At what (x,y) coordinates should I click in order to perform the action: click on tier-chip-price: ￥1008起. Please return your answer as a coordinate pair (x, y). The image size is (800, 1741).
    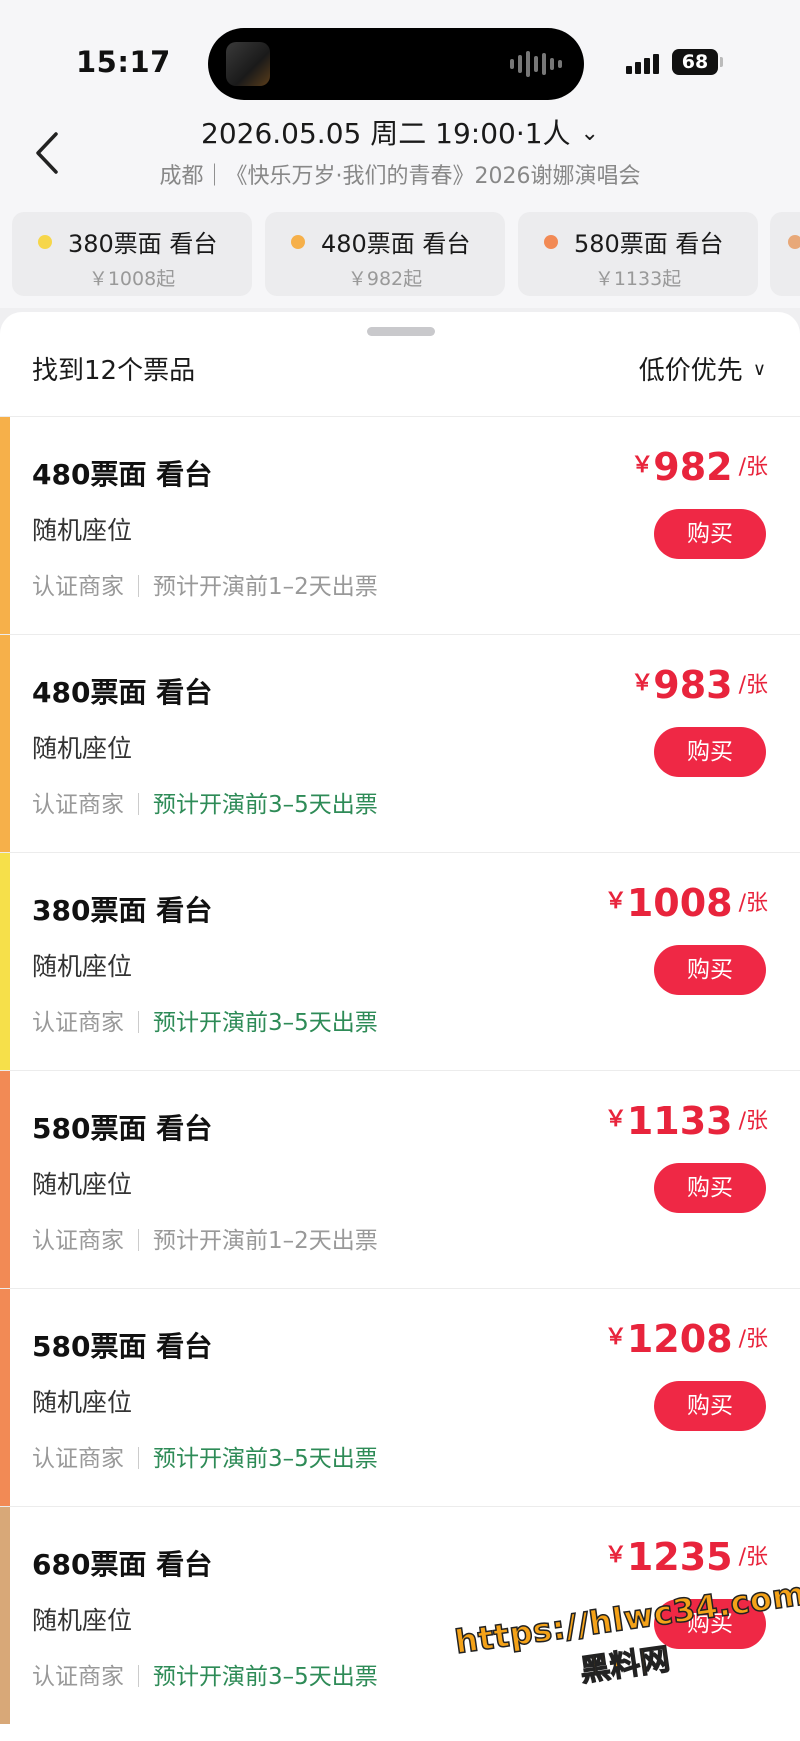
    Looking at the image, I should click on (132, 279).